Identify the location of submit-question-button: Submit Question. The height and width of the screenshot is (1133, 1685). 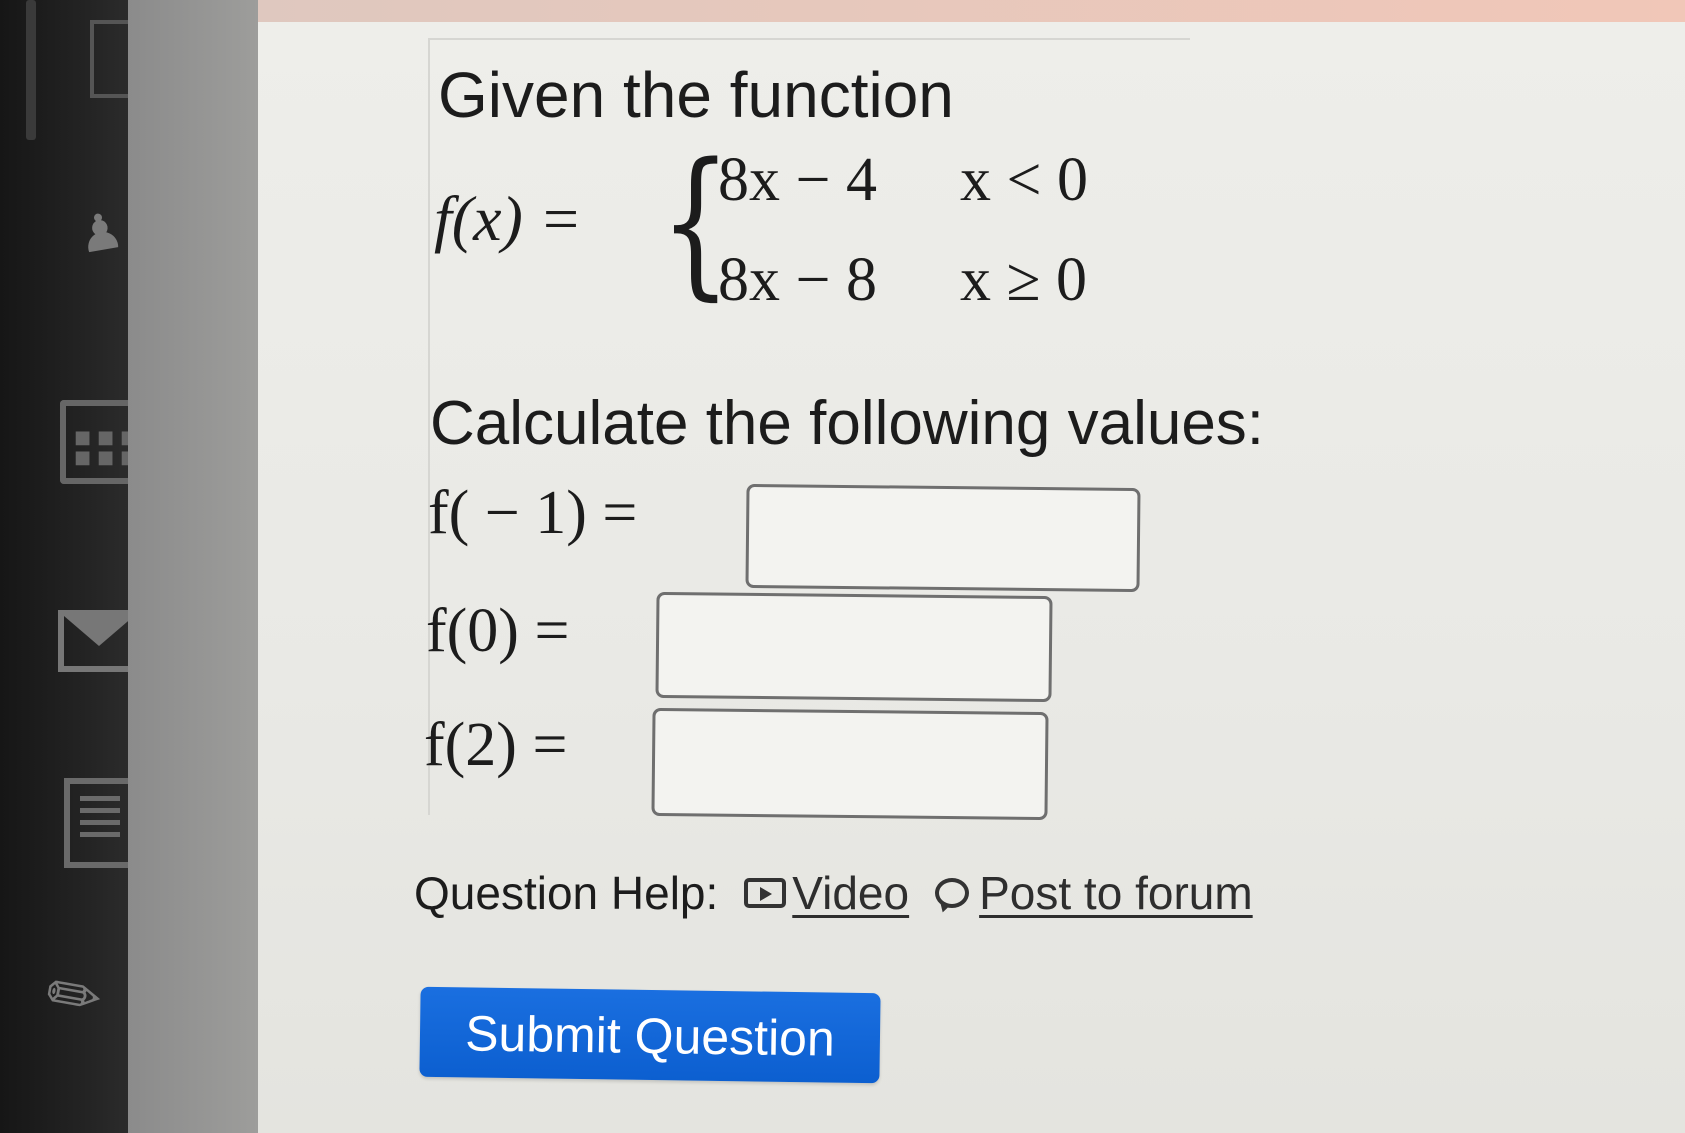
(650, 1035).